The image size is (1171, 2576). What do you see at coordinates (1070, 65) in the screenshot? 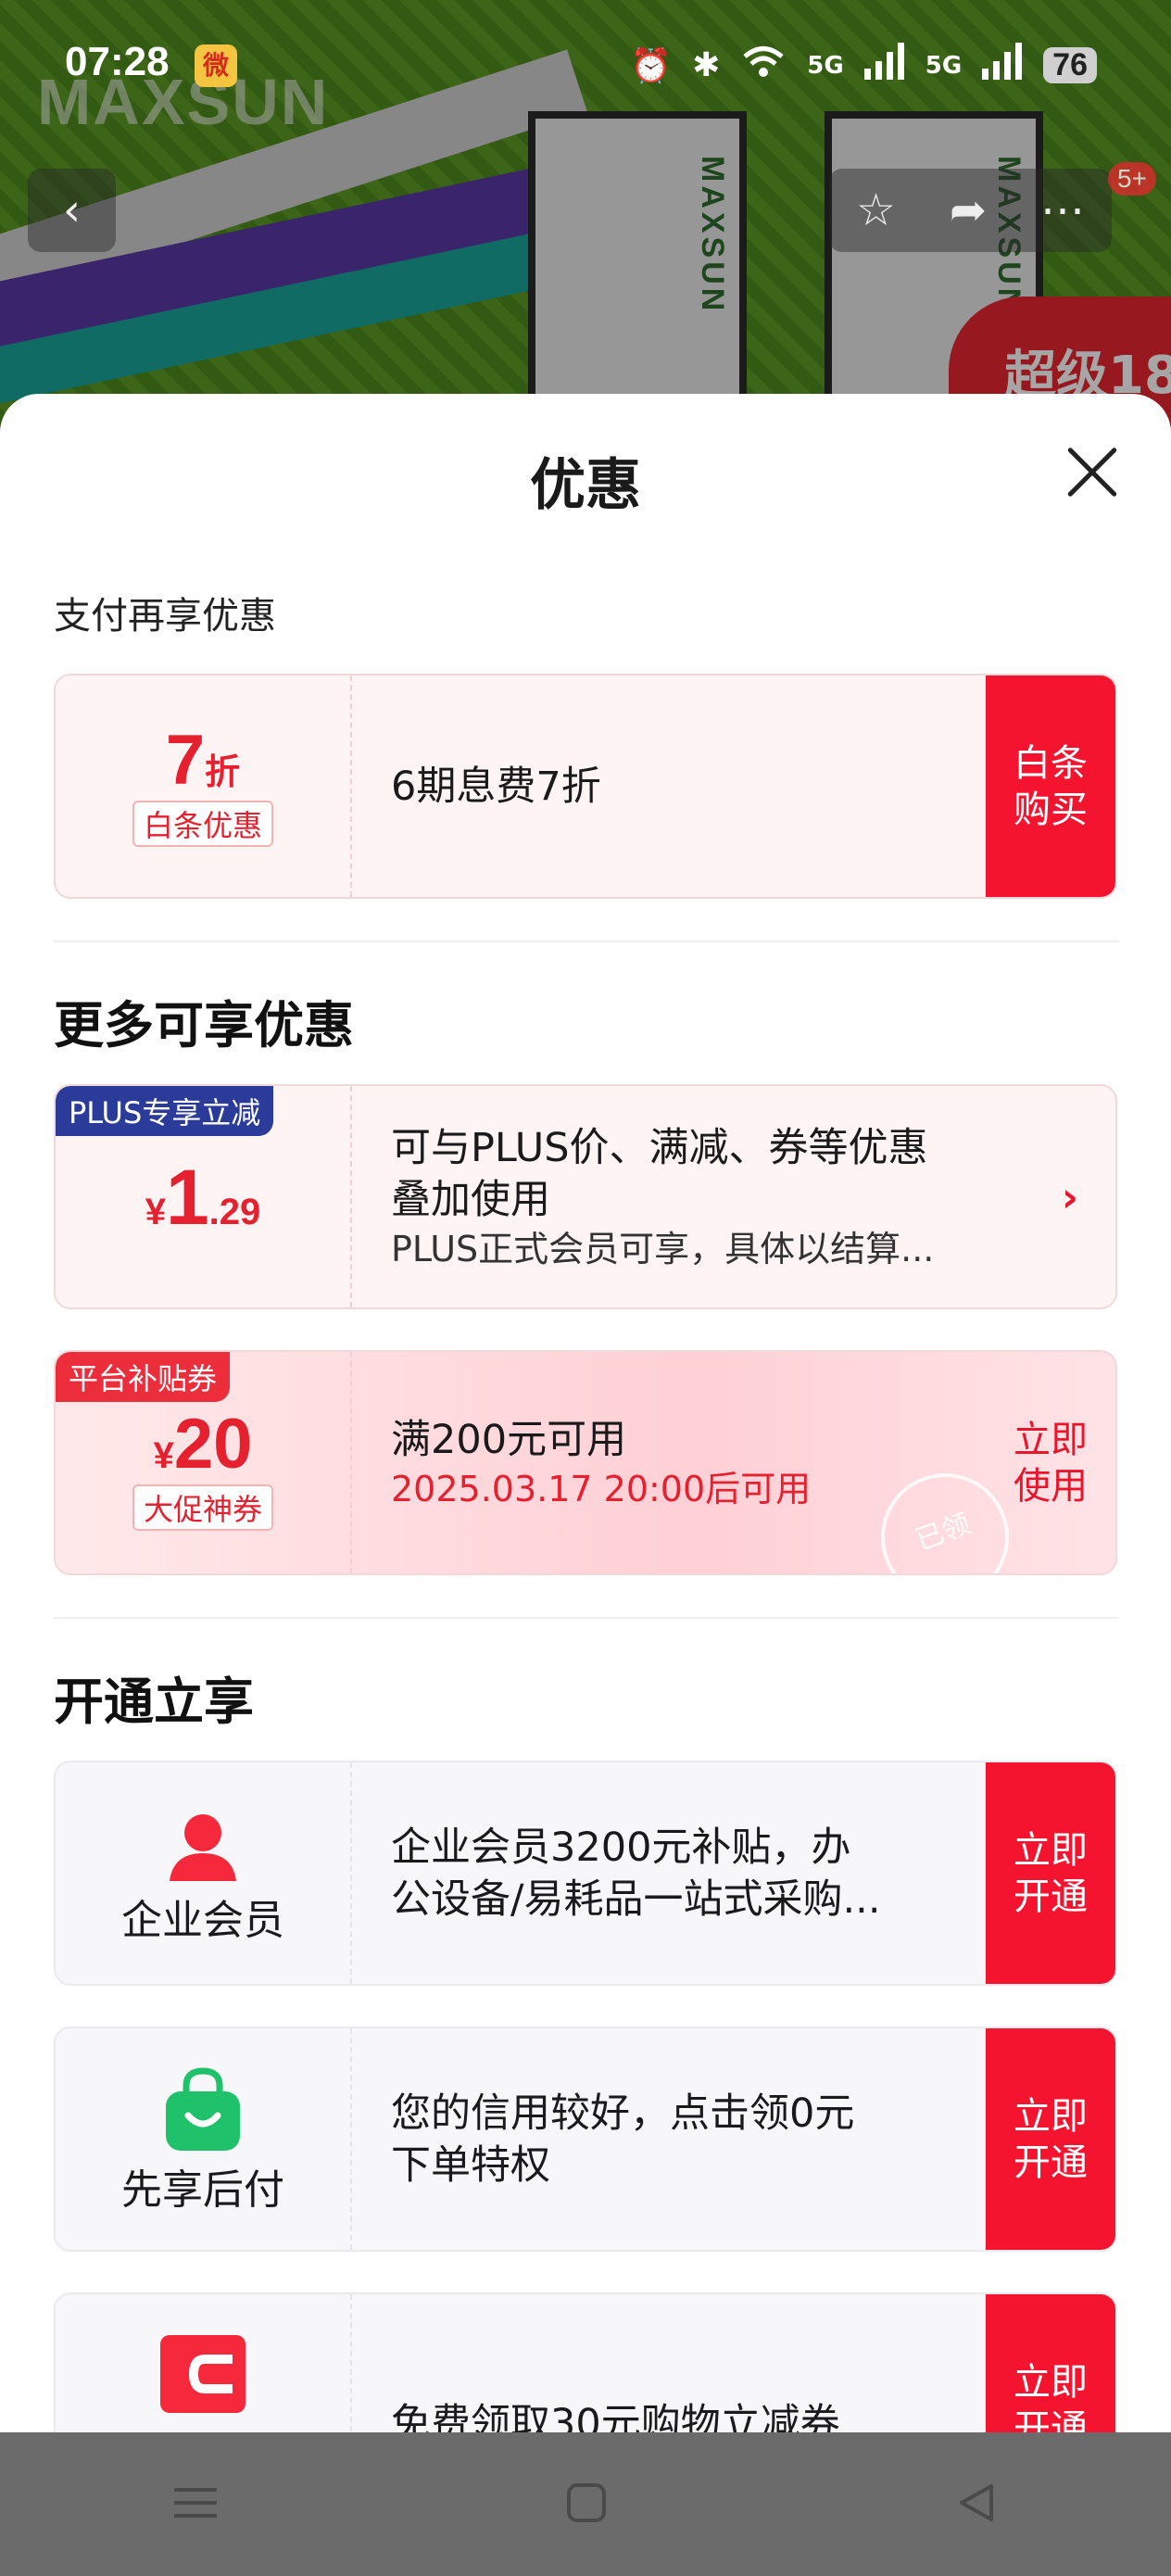
I see `battery-icon: 76` at bounding box center [1070, 65].